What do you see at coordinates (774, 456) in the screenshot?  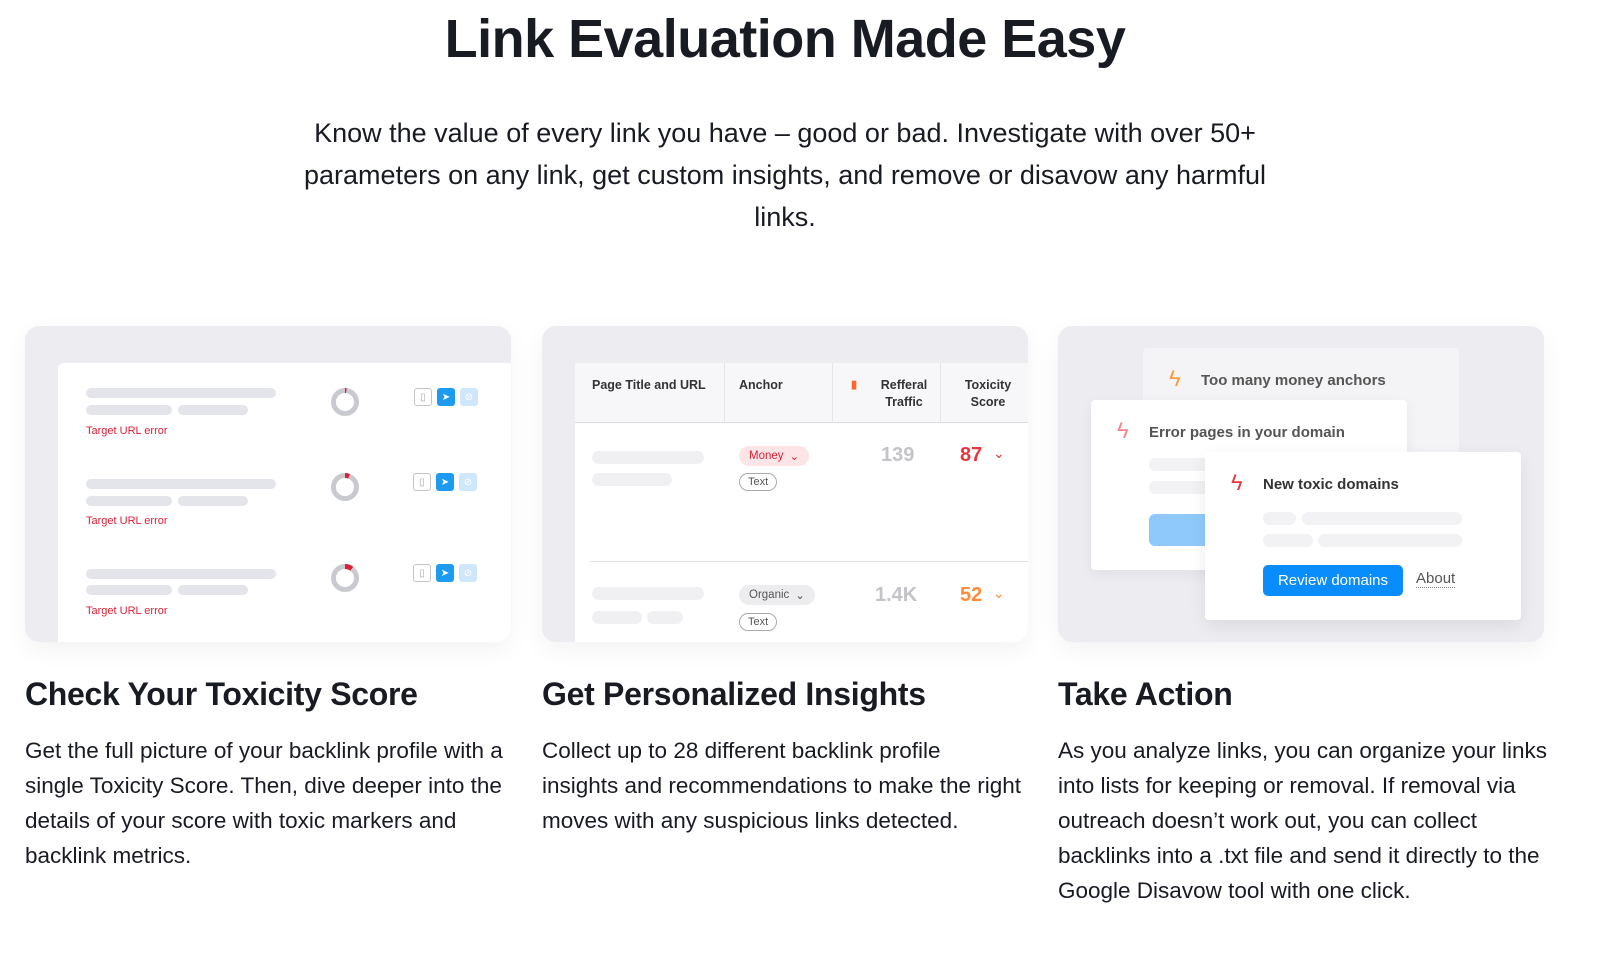 I see `anchor-type-dropdown: Money ⌄` at bounding box center [774, 456].